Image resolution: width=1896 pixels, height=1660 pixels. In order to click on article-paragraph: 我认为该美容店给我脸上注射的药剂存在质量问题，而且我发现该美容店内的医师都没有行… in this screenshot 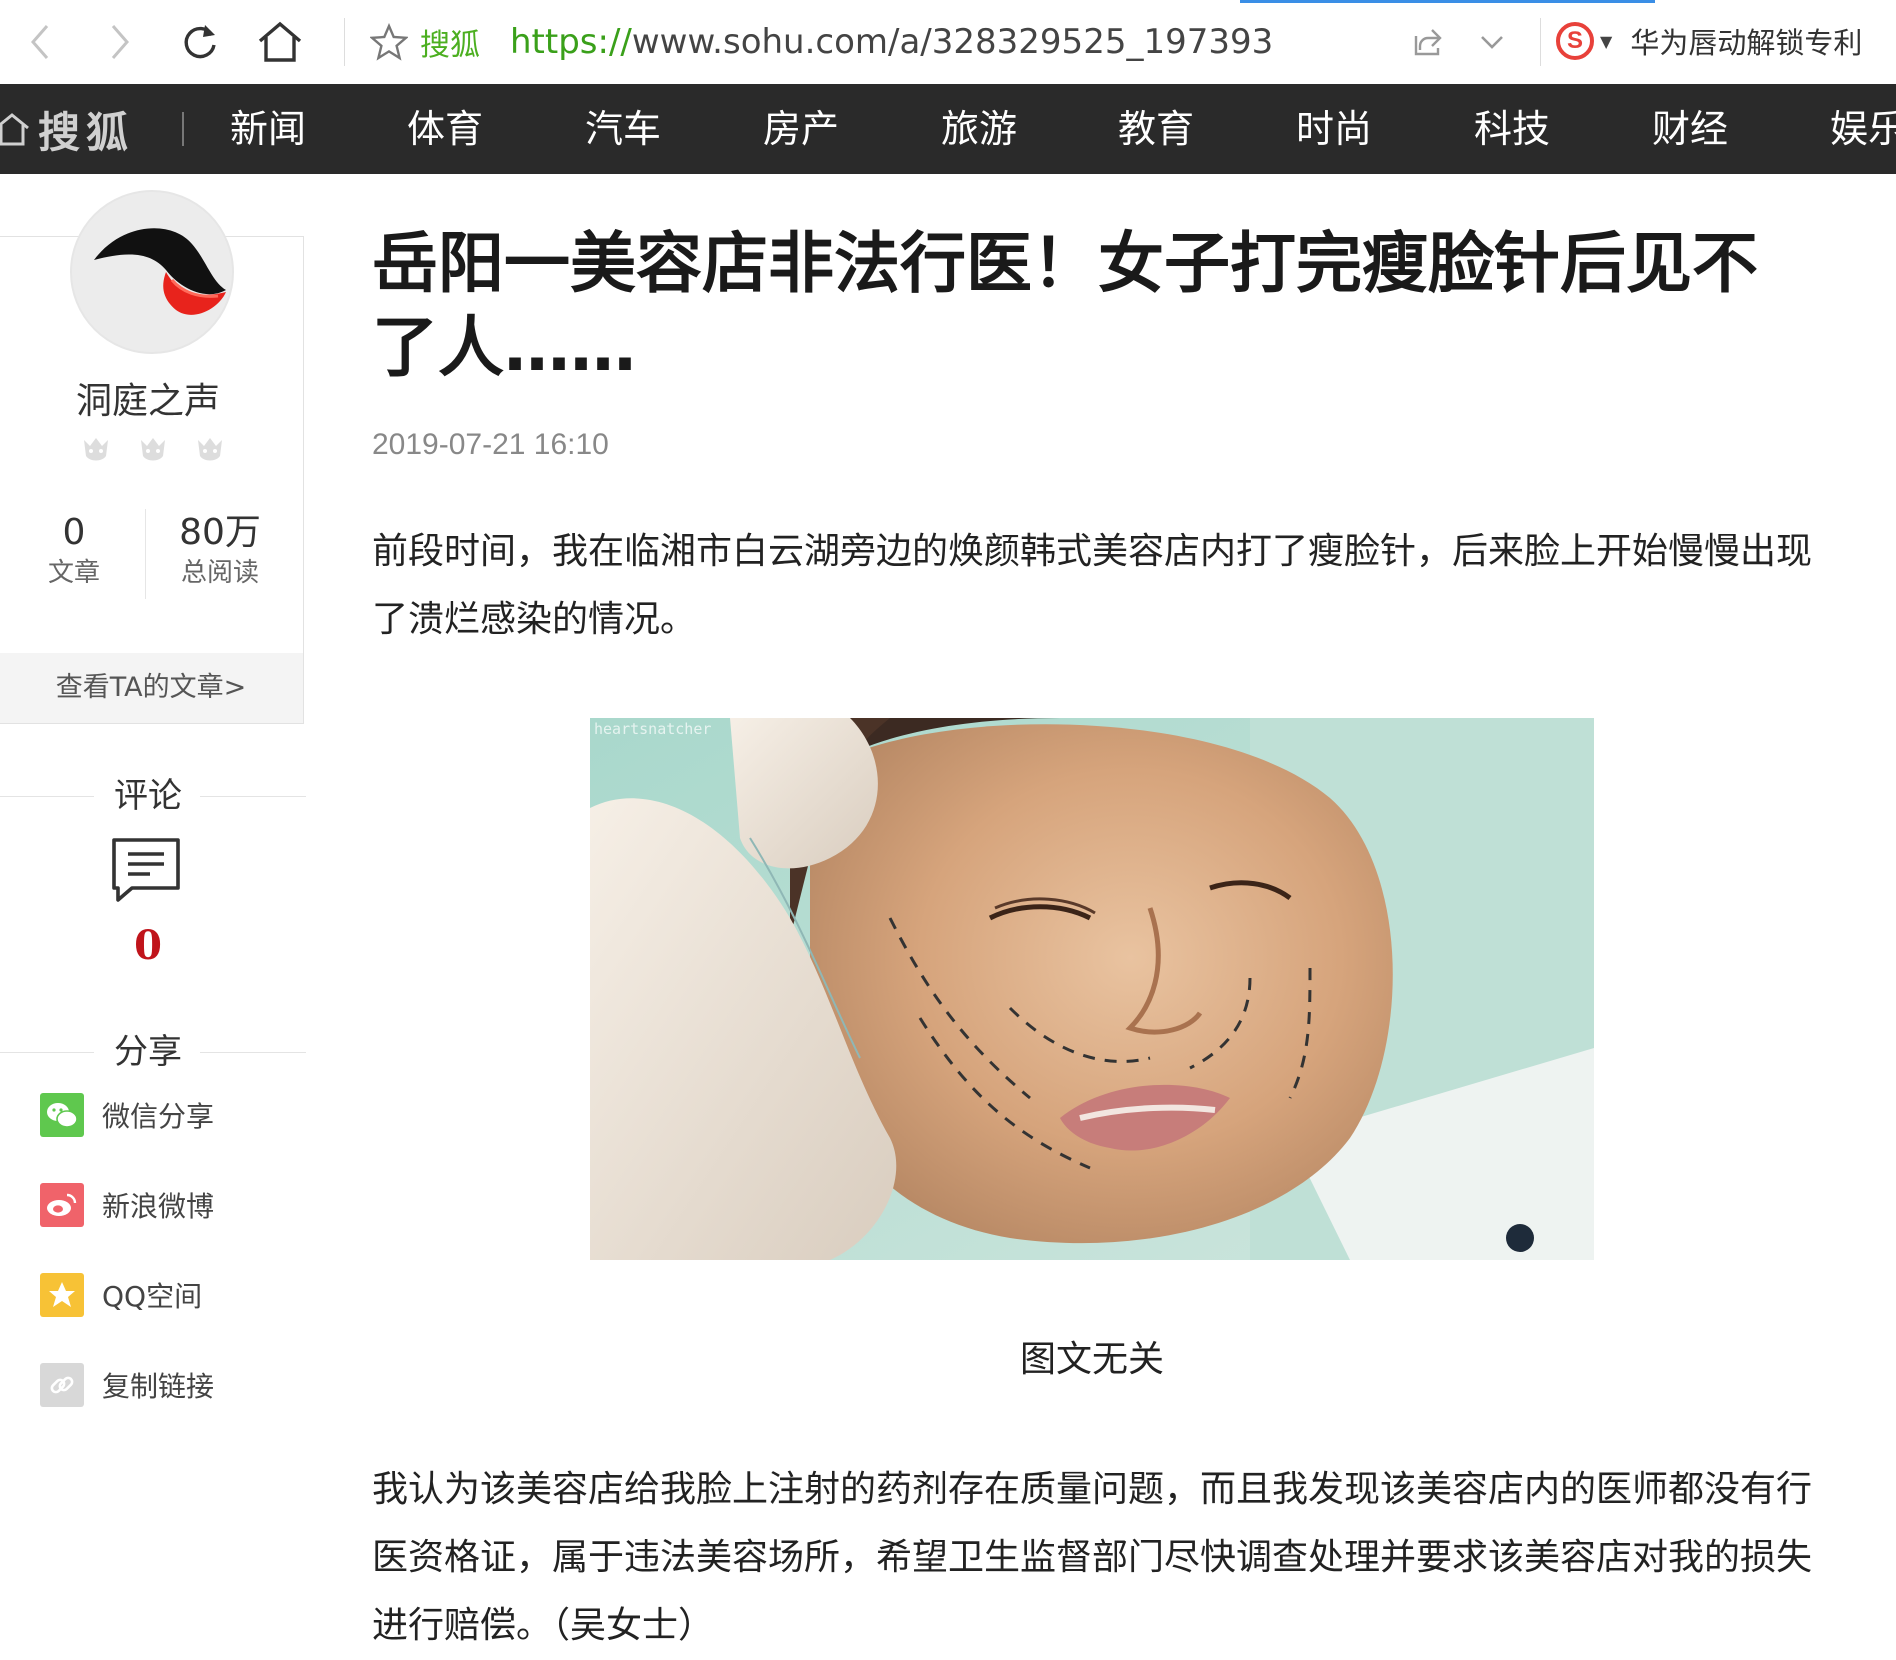, I will do `click(1092, 1557)`.